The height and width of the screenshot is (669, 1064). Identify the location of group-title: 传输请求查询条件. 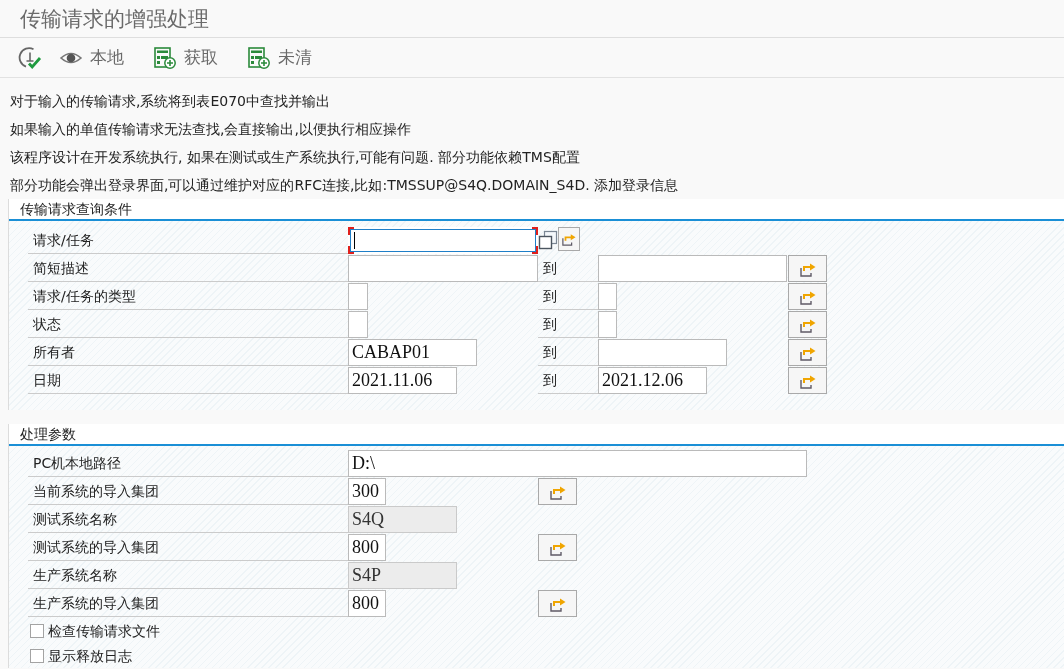
(76, 209).